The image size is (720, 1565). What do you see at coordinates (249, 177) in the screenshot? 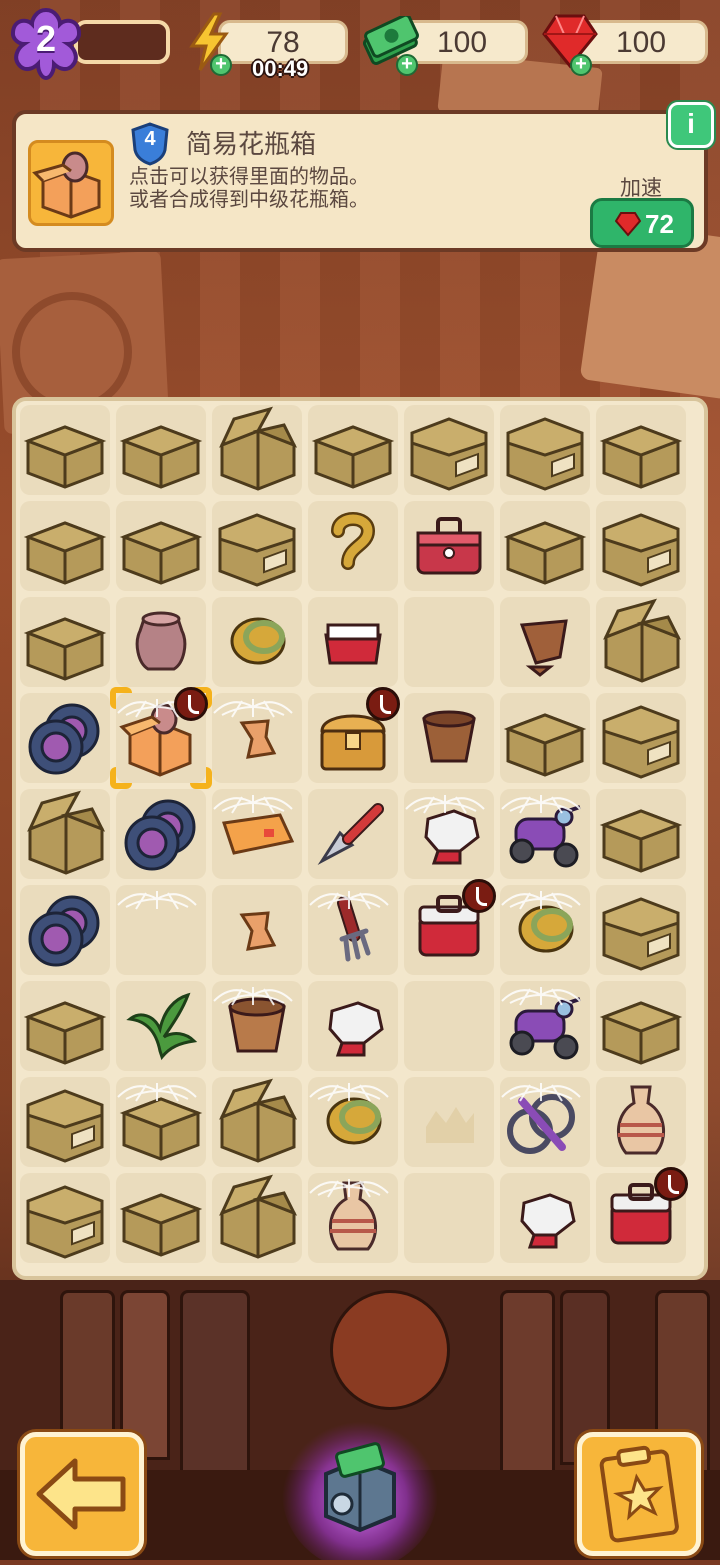
I see `item-desc-line1: 点击可以获得里面的物品。` at bounding box center [249, 177].